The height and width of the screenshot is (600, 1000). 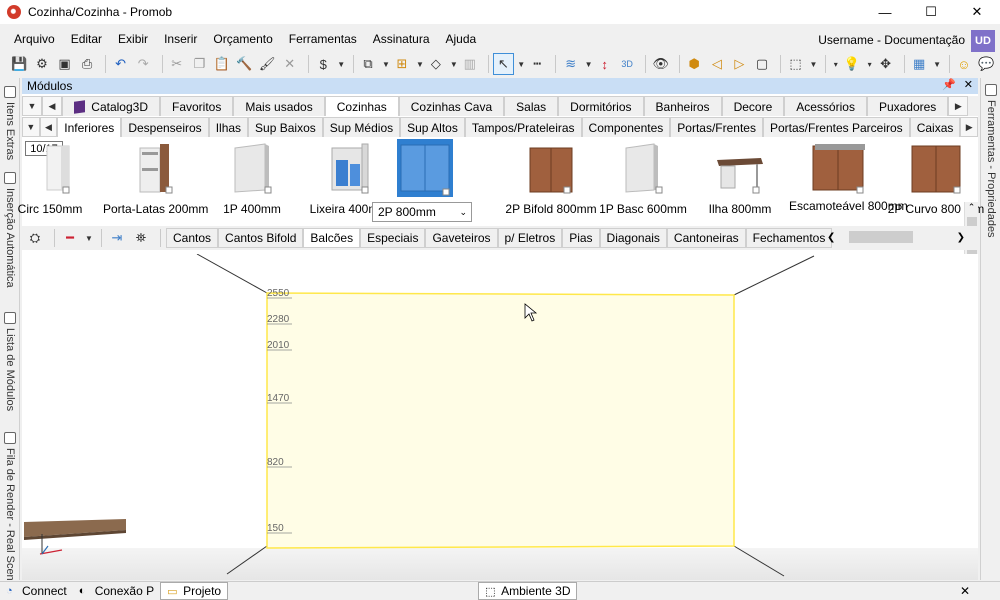 I want to click on render-icon: ⚙, so click(x=42, y=64).